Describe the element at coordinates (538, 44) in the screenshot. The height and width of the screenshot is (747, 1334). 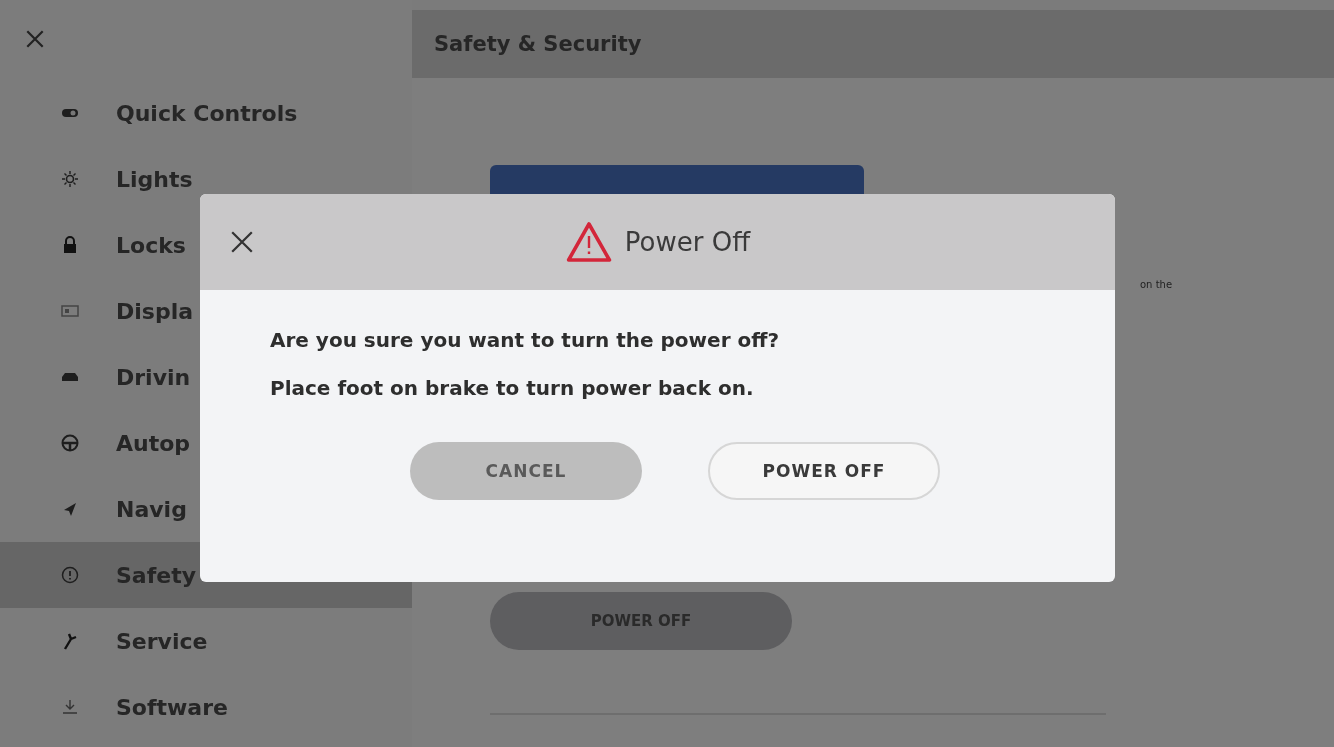
I see `page-title: Safety & Security` at that location.